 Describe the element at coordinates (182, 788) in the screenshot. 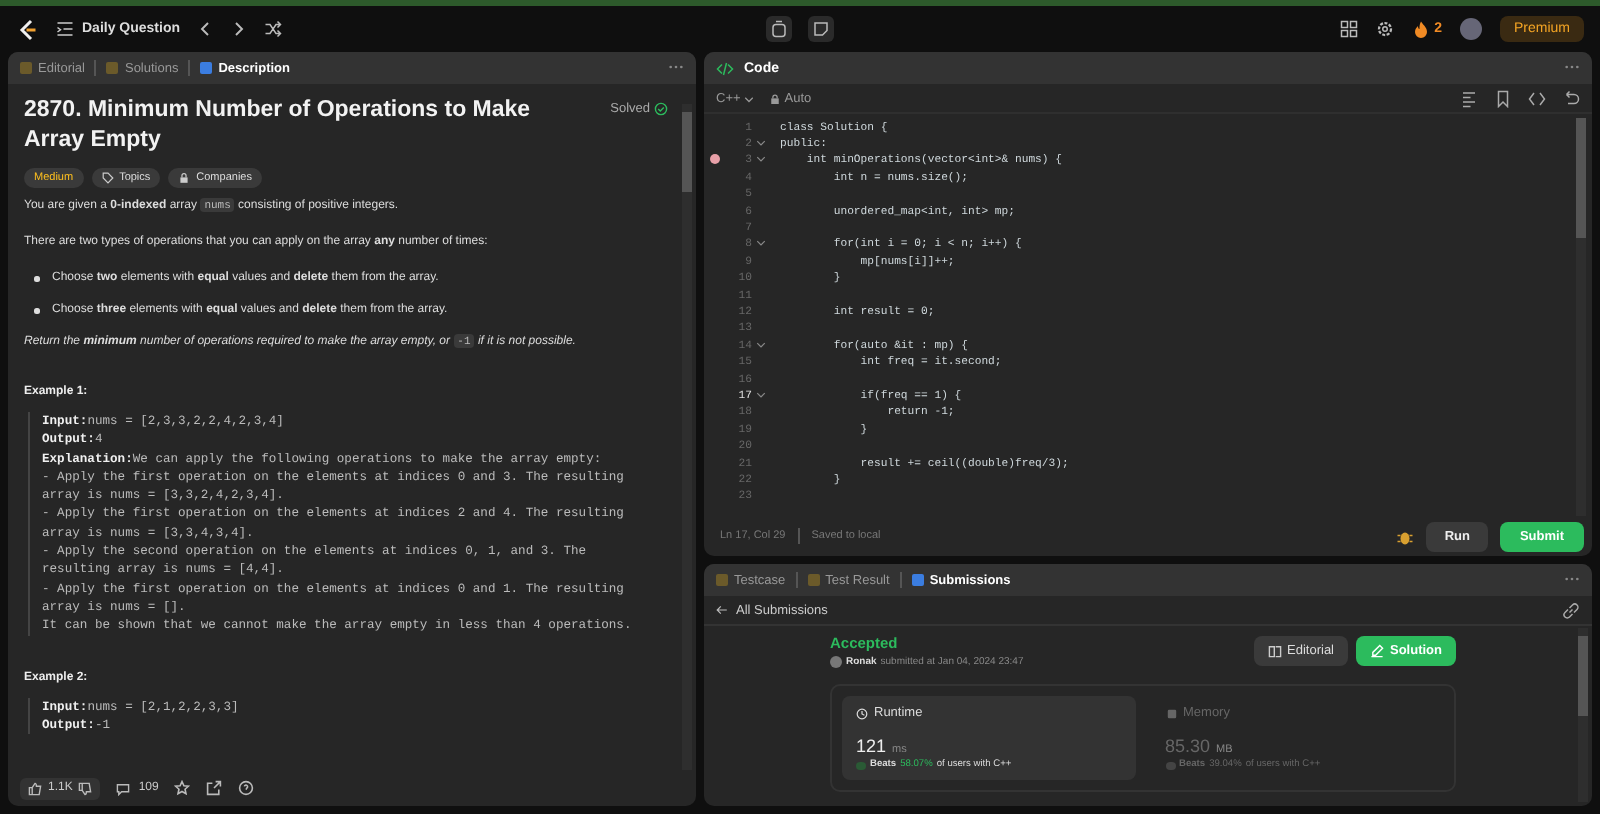

I see `star-icon` at that location.